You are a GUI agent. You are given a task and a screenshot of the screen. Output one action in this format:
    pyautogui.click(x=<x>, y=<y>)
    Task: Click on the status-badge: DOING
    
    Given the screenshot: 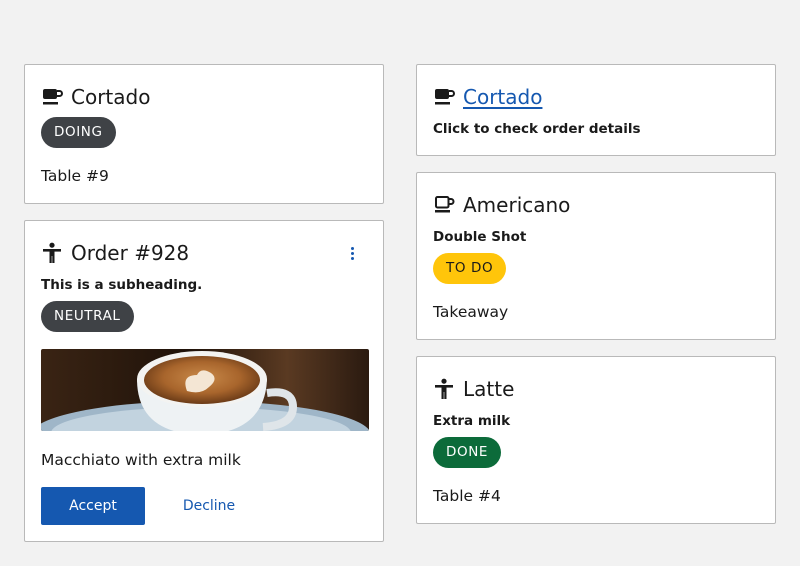 What is the action you would take?
    pyautogui.click(x=78, y=132)
    